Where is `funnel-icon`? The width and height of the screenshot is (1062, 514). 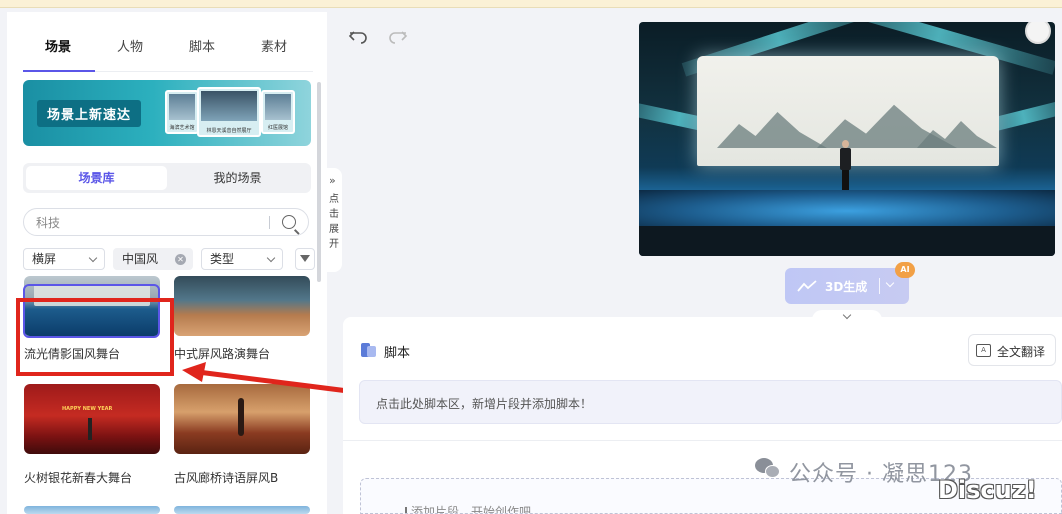
funnel-icon is located at coordinates (305, 258).